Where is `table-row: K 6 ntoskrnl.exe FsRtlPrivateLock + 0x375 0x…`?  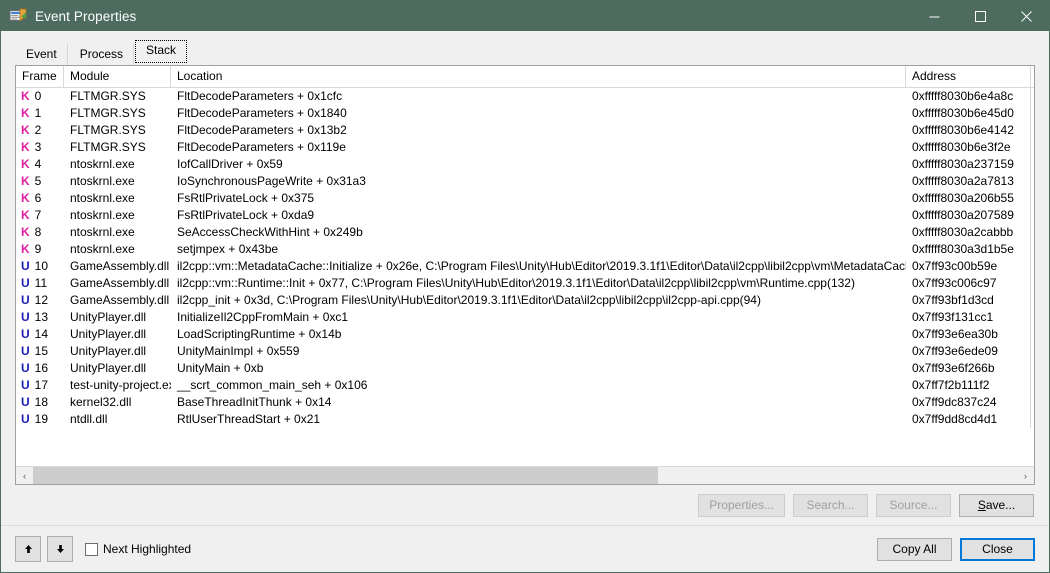 table-row: K 6 ntoskrnl.exe FsRtlPrivateLock + 0x375 0x… is located at coordinates (525, 198).